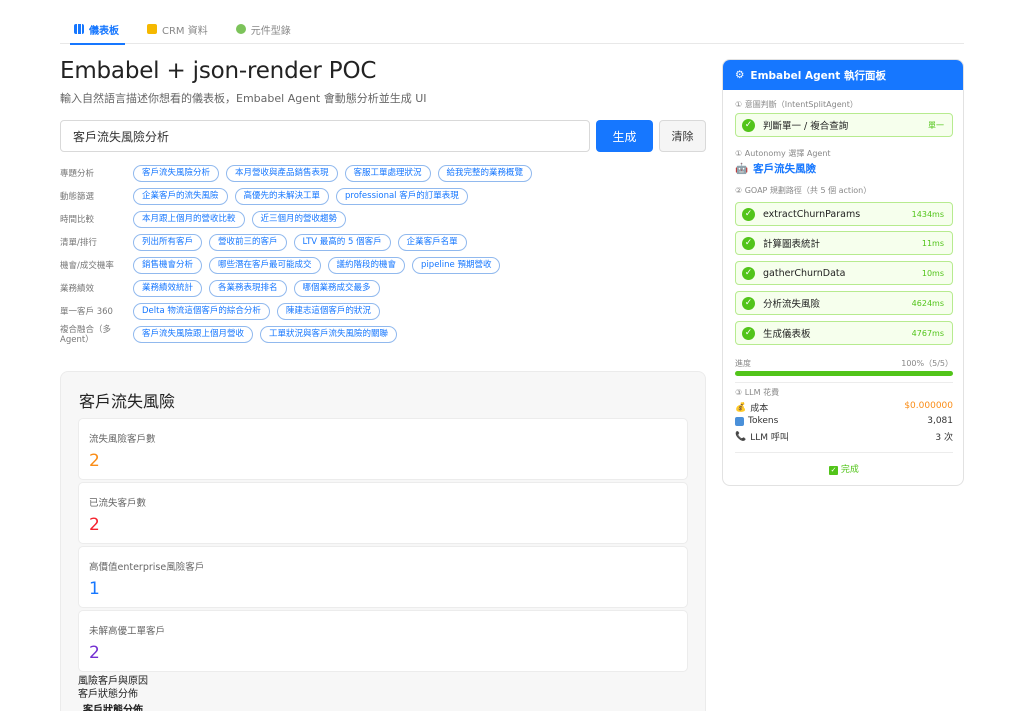 The image size is (1024, 711). I want to click on example-category-label: 機會/成交機率, so click(87, 265).